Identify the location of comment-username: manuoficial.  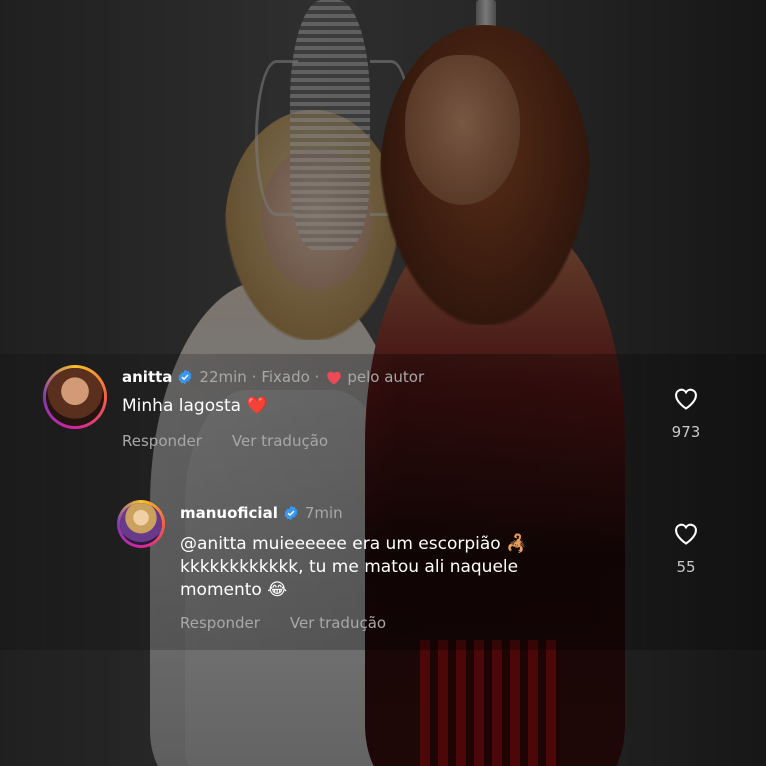
(229, 513).